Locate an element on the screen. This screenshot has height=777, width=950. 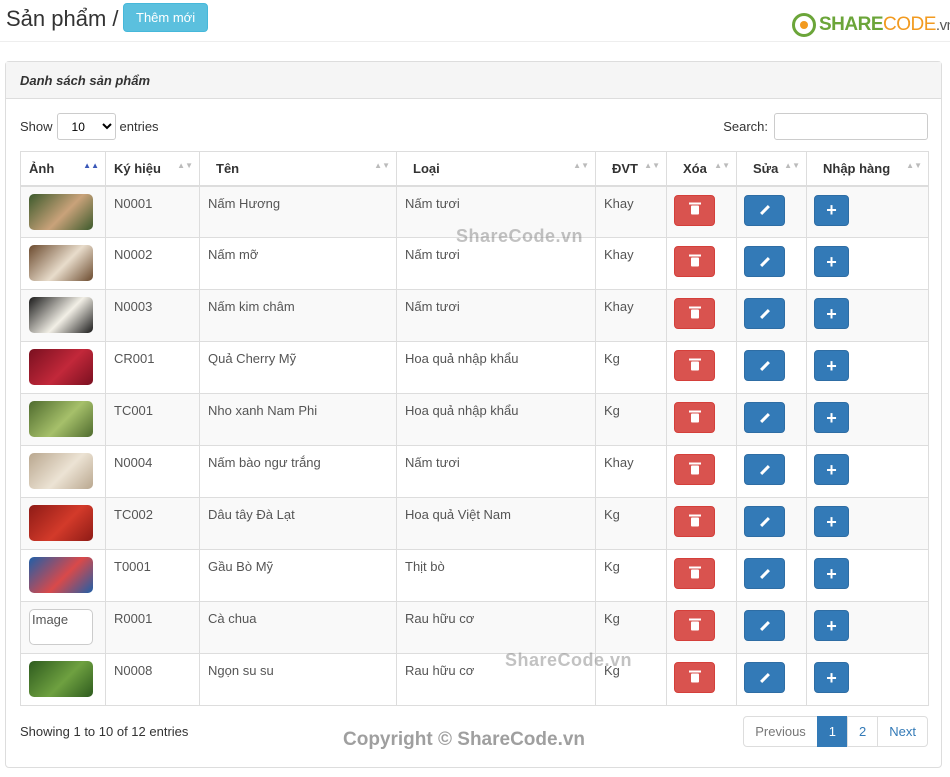
previous-page-button: Previous is located at coordinates (780, 731).